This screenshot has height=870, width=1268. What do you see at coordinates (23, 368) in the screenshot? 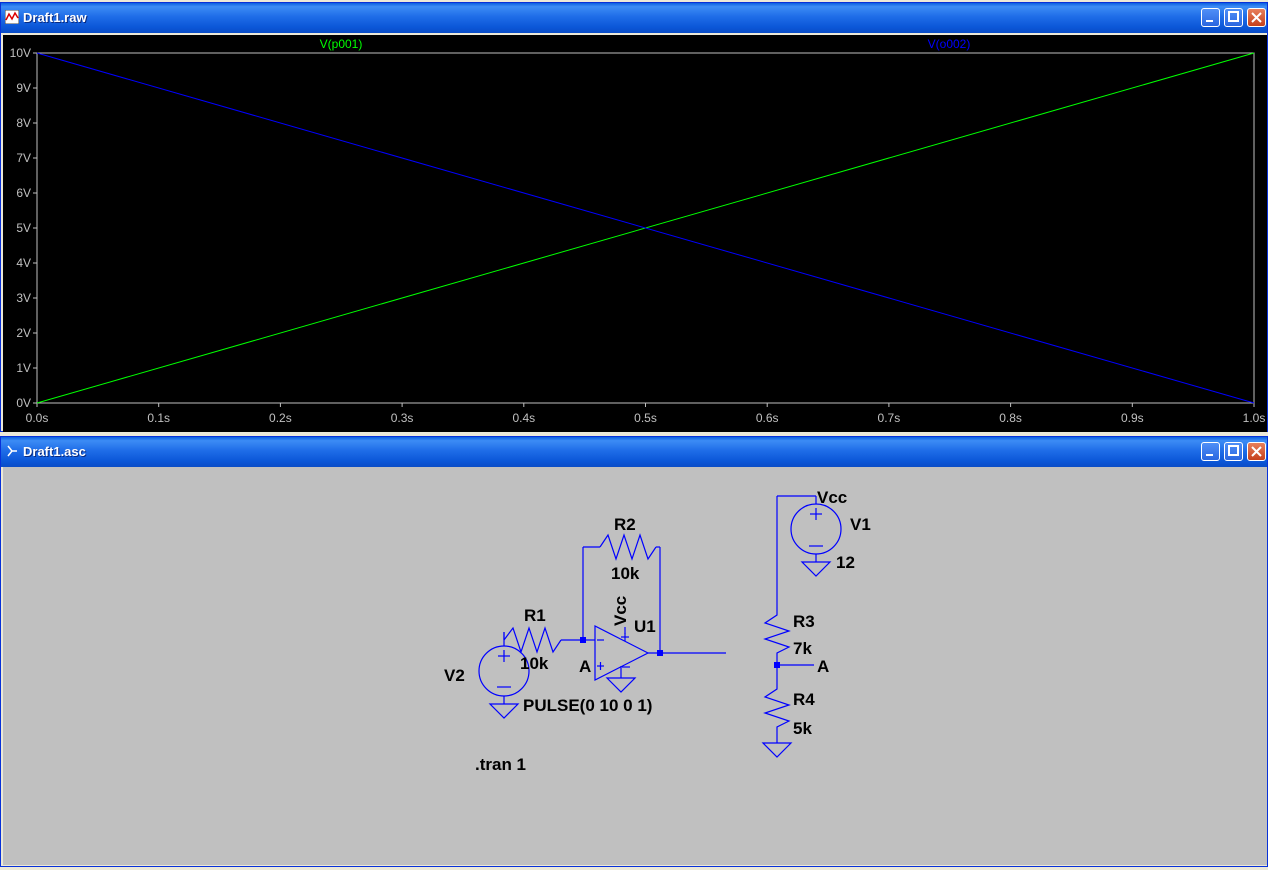
I see `y-tick-label: 1V` at bounding box center [23, 368].